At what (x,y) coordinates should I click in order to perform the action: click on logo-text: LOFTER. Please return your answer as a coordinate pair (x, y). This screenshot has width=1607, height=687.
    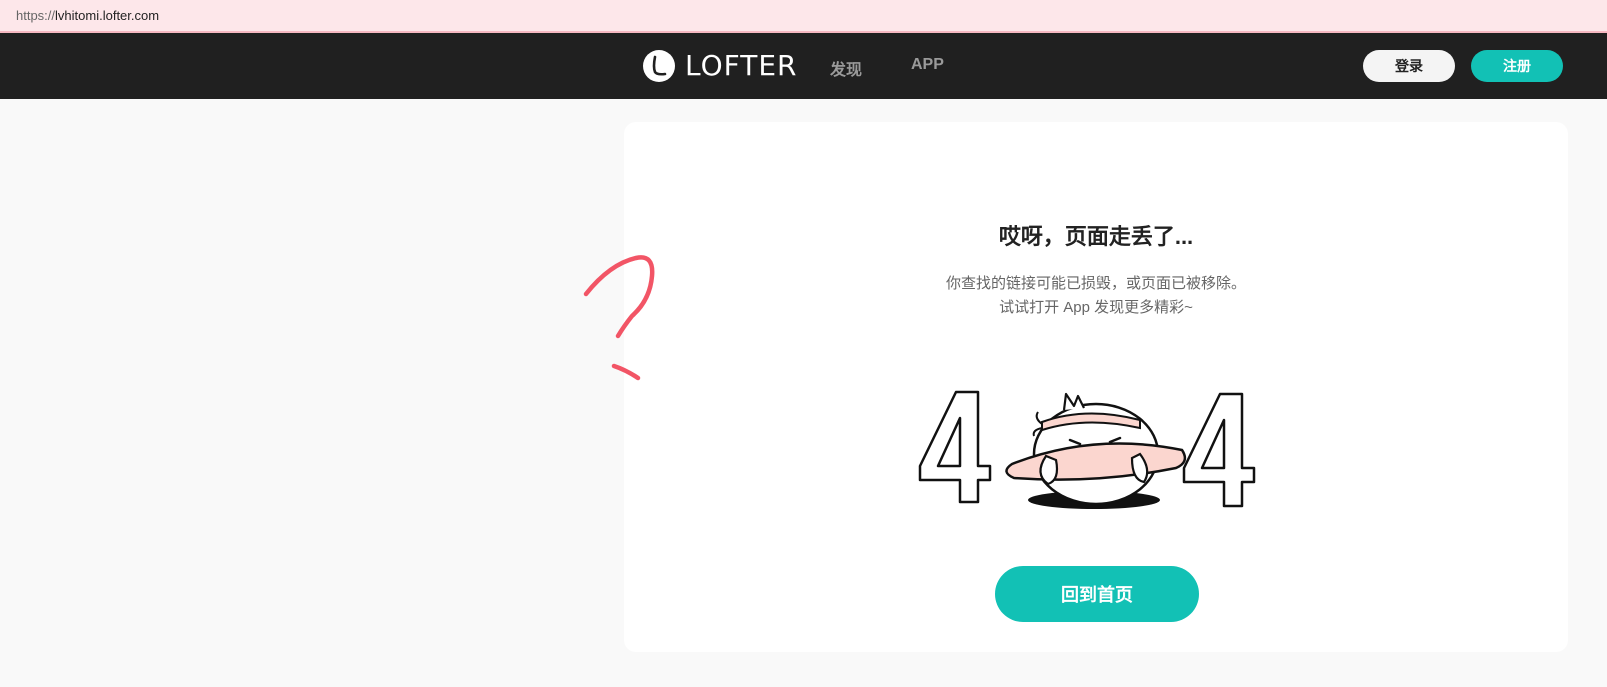
    Looking at the image, I should click on (741, 65).